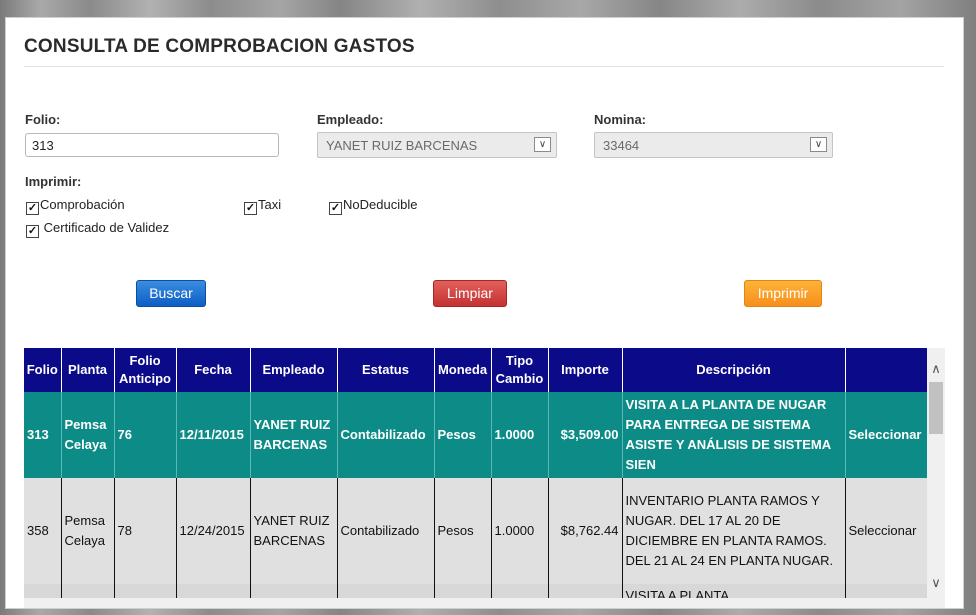  I want to click on cell-folio, so click(43, 591).